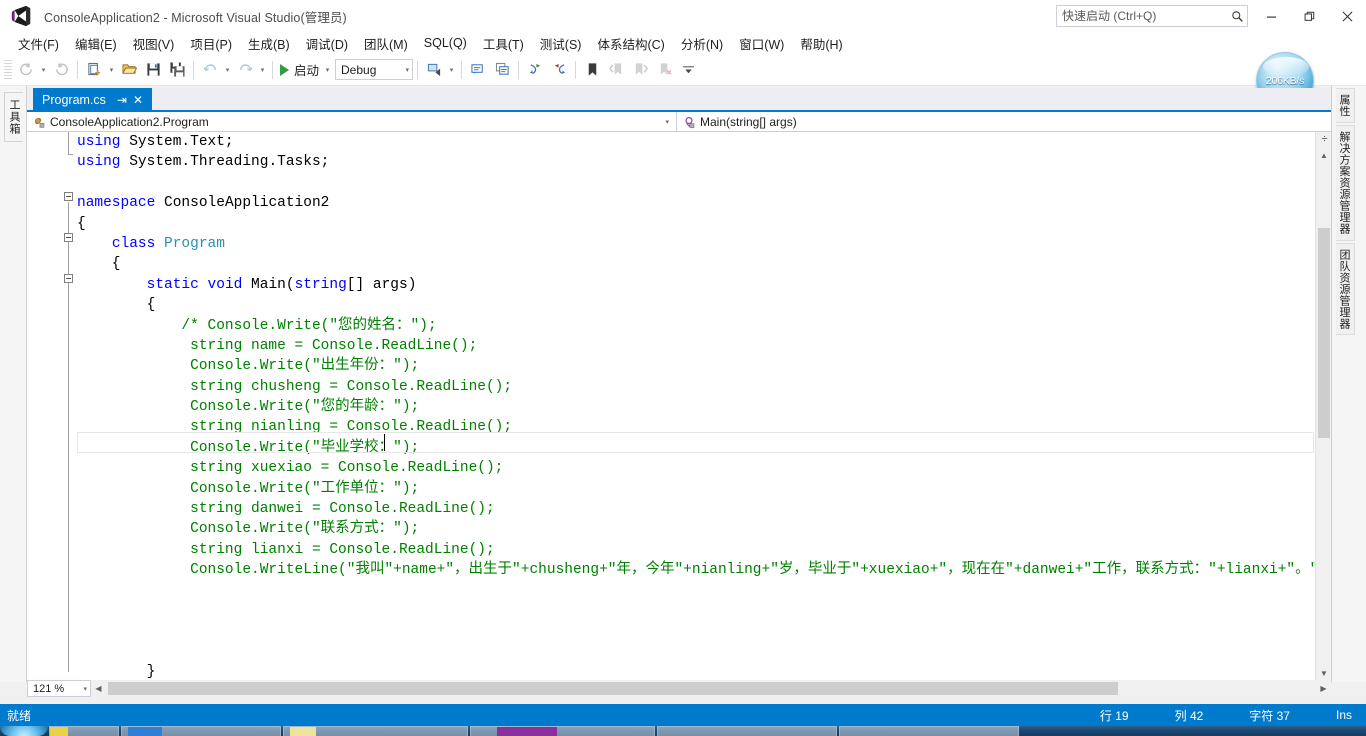 The width and height of the screenshot is (1366, 736). I want to click on indent-icon, so click(535, 70).